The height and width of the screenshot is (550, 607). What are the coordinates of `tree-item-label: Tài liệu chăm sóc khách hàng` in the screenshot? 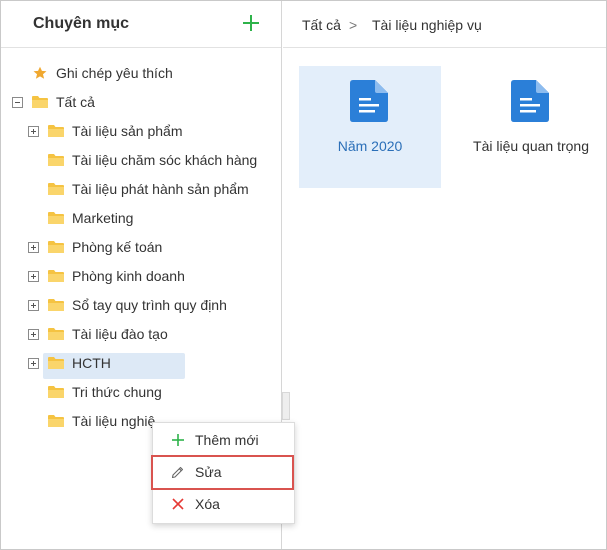 It's located at (165, 160).